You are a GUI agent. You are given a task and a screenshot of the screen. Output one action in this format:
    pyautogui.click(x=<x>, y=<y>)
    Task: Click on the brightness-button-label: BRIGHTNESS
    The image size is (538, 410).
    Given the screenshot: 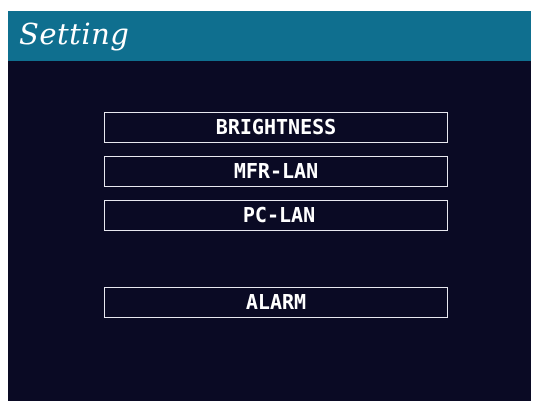 What is the action you would take?
    pyautogui.click(x=276, y=127)
    